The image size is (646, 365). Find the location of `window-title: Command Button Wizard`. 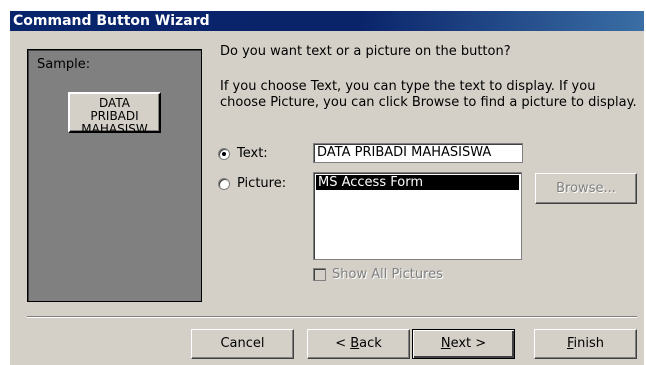

window-title: Command Button Wizard is located at coordinates (111, 21).